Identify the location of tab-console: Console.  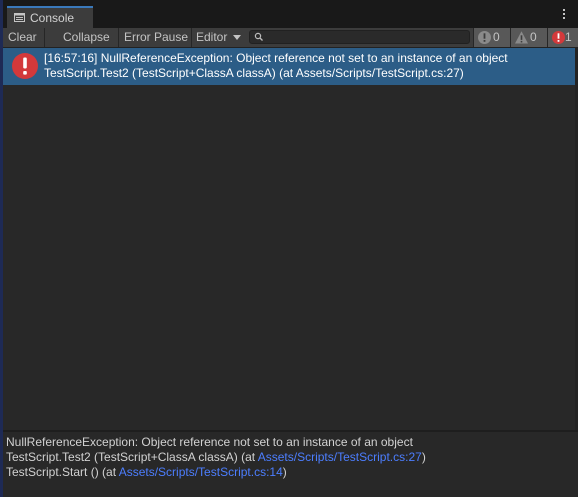
(50, 17).